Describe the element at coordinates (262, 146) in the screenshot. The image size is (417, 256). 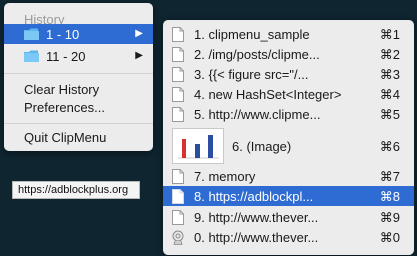
I see `item-label: 6. (Image)` at that location.